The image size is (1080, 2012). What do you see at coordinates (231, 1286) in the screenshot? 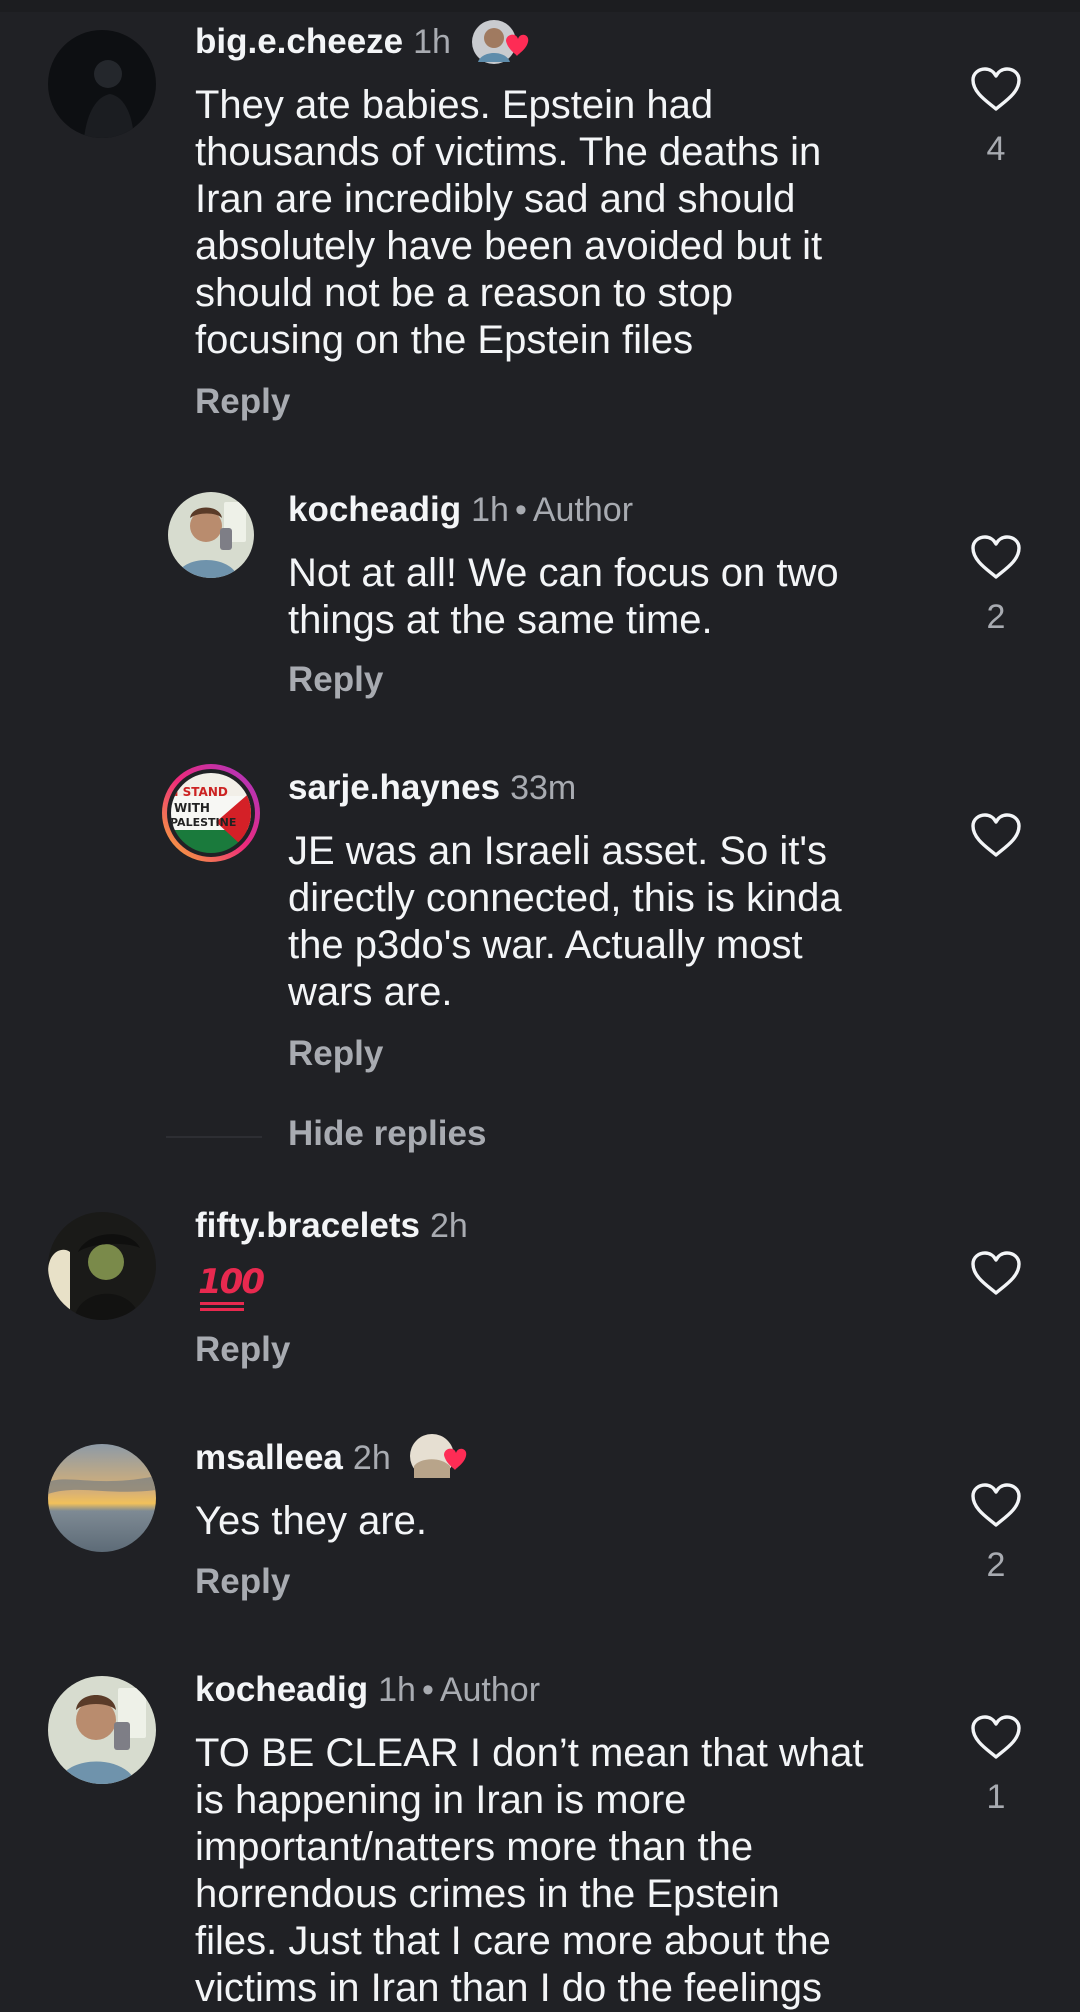
I see `hundred-points-emoji: 100` at bounding box center [231, 1286].